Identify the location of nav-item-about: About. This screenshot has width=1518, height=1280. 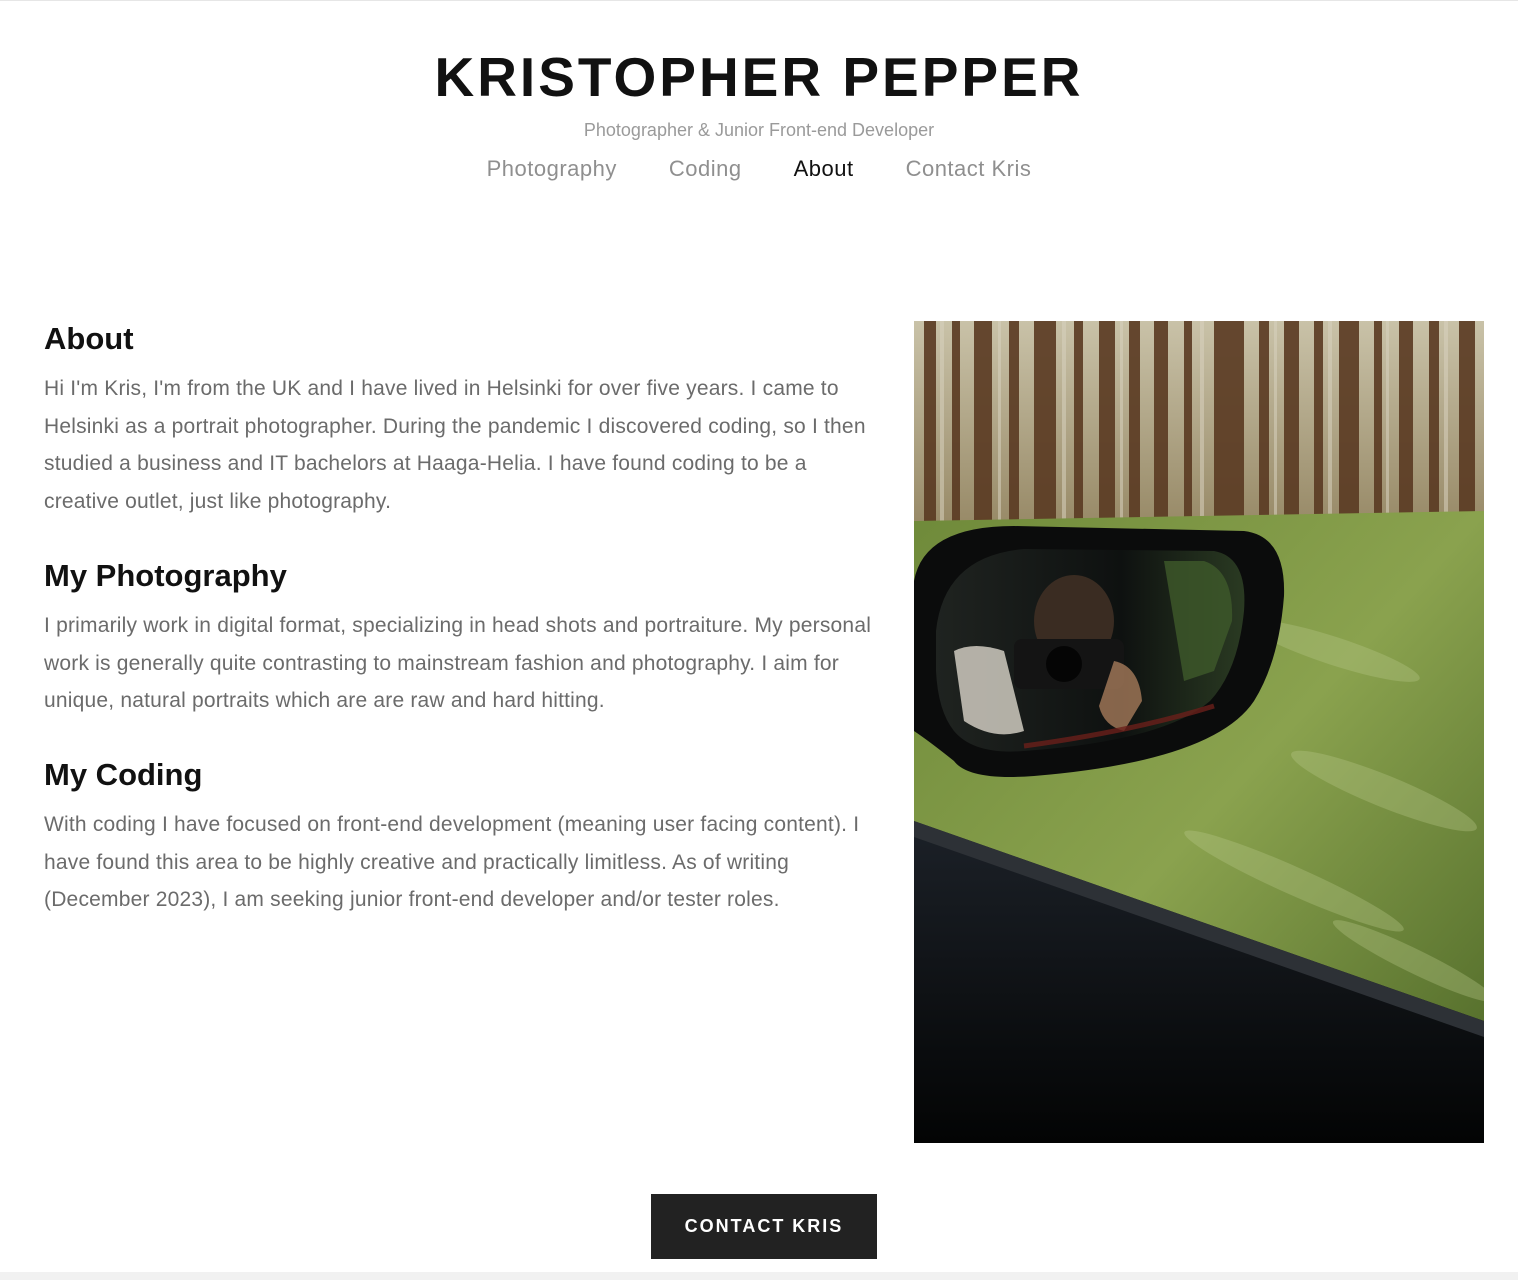
(824, 169).